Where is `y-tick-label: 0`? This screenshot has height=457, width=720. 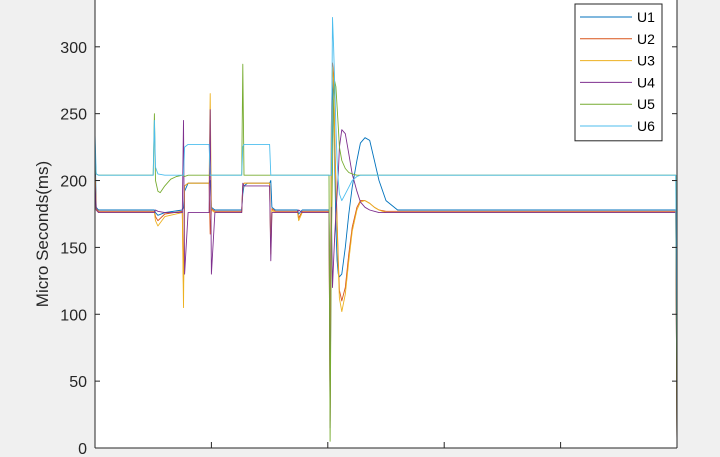 y-tick-label: 0 is located at coordinates (82, 449).